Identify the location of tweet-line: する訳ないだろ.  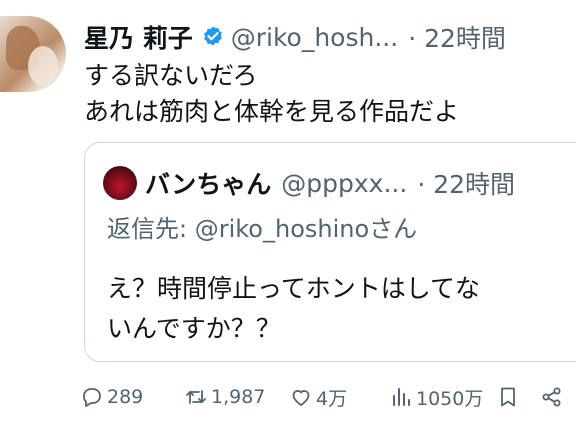
(171, 75).